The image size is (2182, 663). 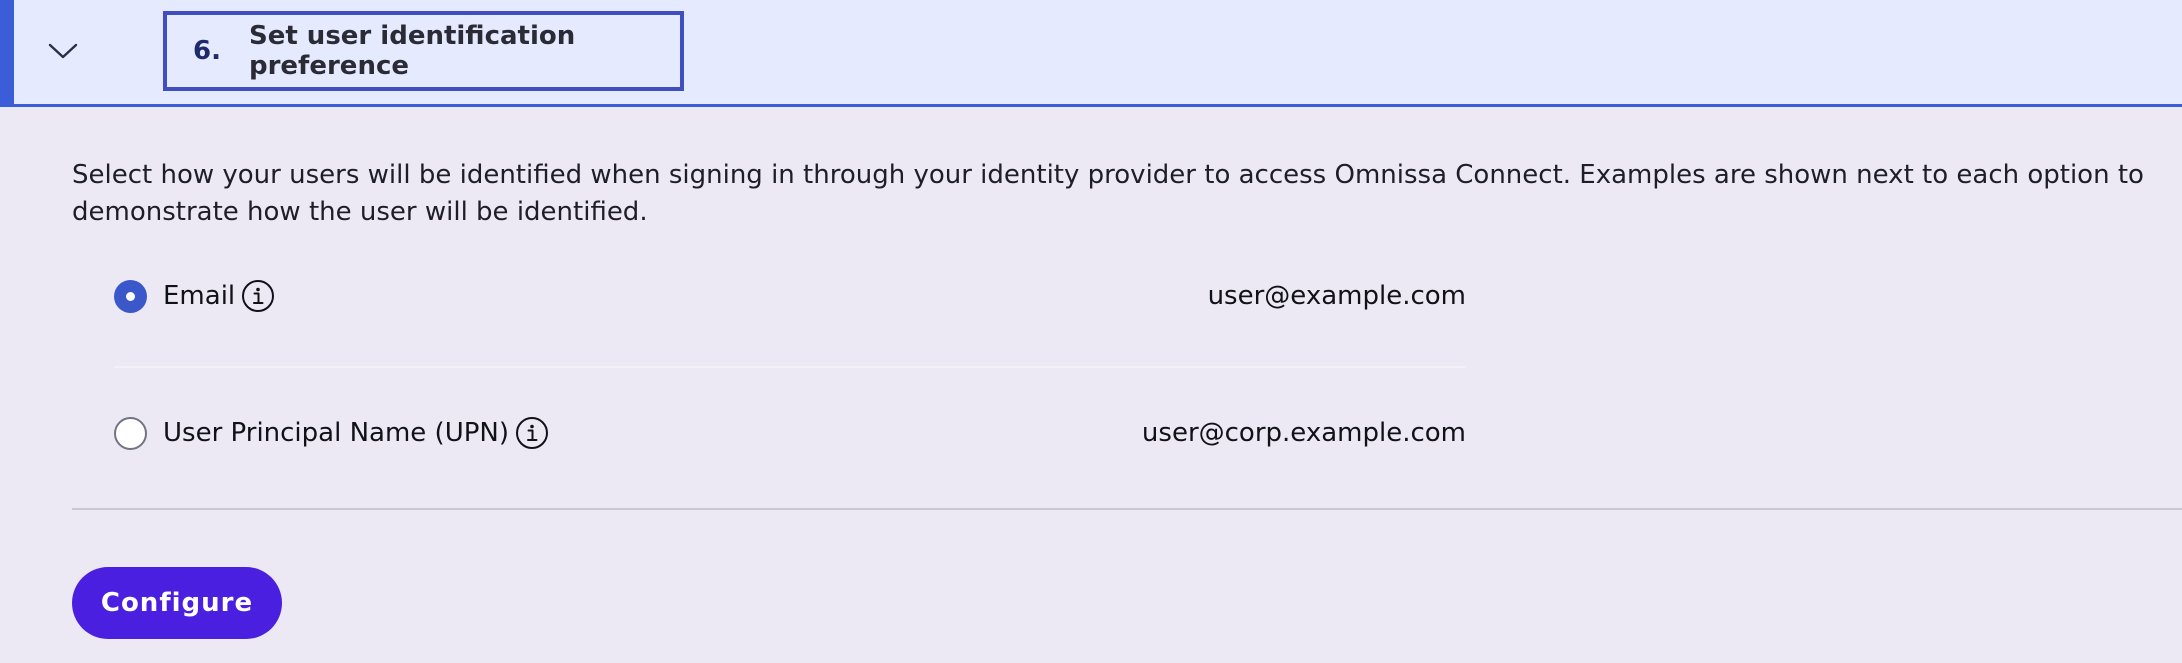 What do you see at coordinates (7, 53) in the screenshot?
I see `step-accent-bar` at bounding box center [7, 53].